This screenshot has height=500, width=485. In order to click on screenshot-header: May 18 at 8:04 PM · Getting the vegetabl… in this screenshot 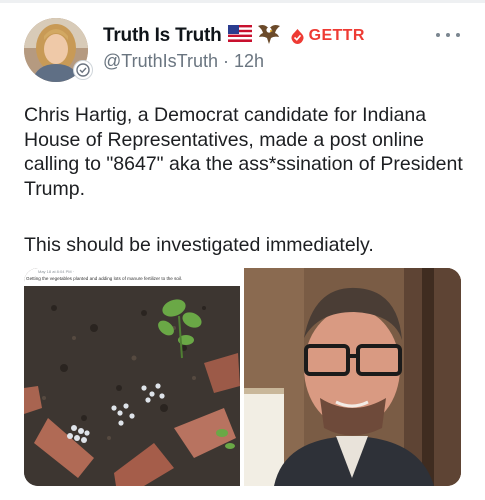, I will do `click(132, 277)`.